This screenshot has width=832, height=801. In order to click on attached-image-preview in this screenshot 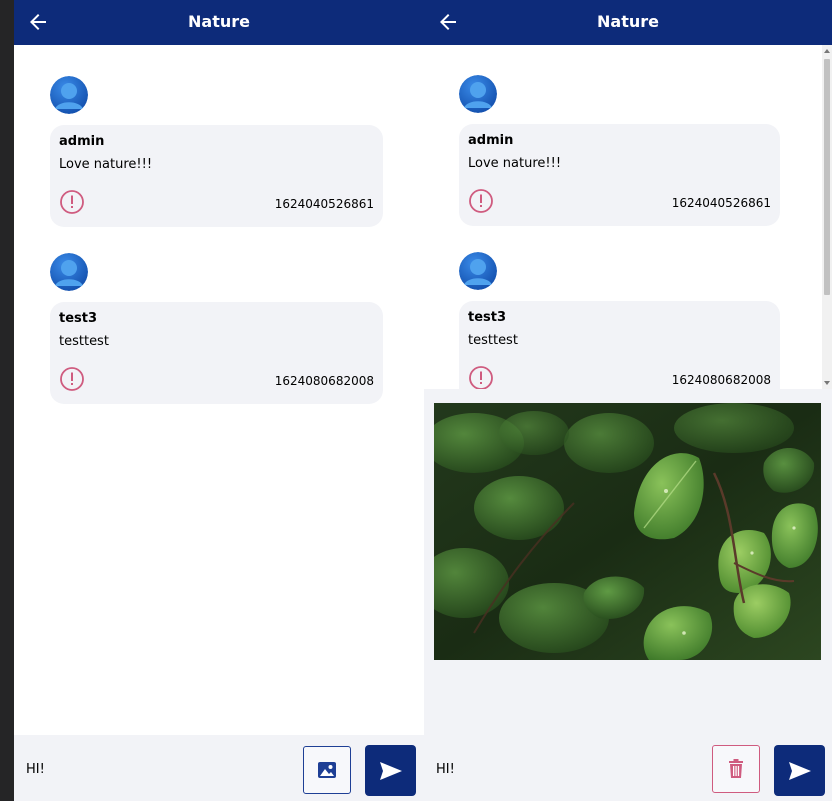, I will do `click(627, 531)`.